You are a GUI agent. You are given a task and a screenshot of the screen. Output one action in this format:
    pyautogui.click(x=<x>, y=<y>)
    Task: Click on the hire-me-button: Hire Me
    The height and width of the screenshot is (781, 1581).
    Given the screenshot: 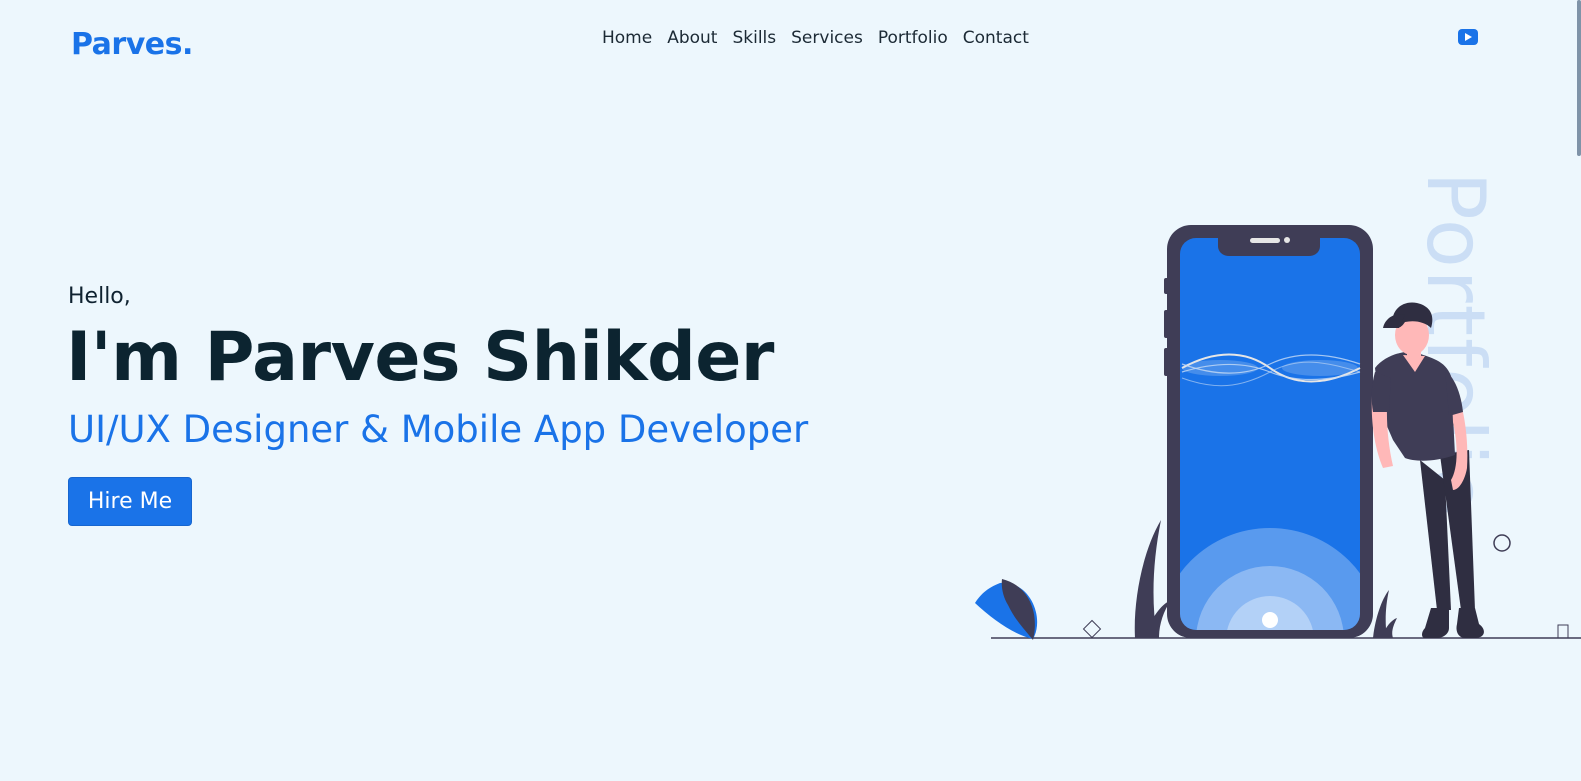 What is the action you would take?
    pyautogui.click(x=130, y=501)
    